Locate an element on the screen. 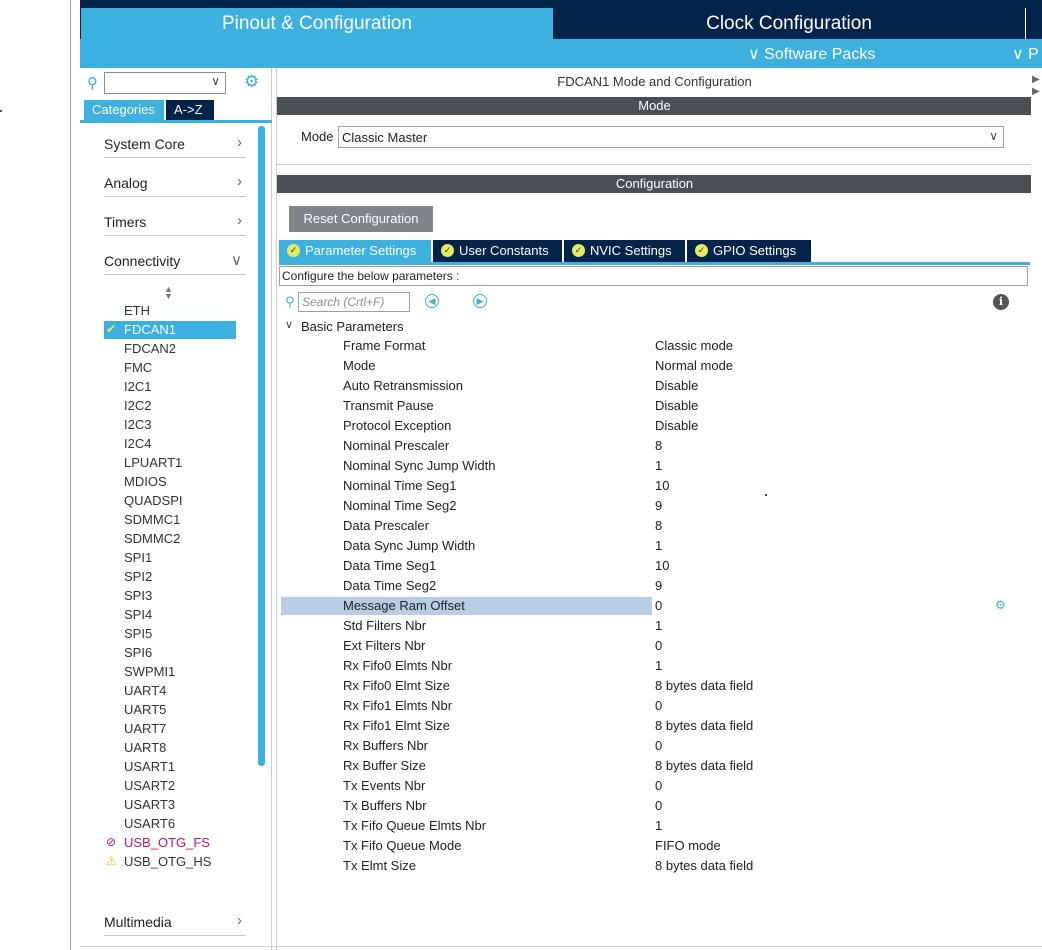 Image resolution: width=1042 pixels, height=950 pixels. category-multimedia: Multimedia › is located at coordinates (175, 924).